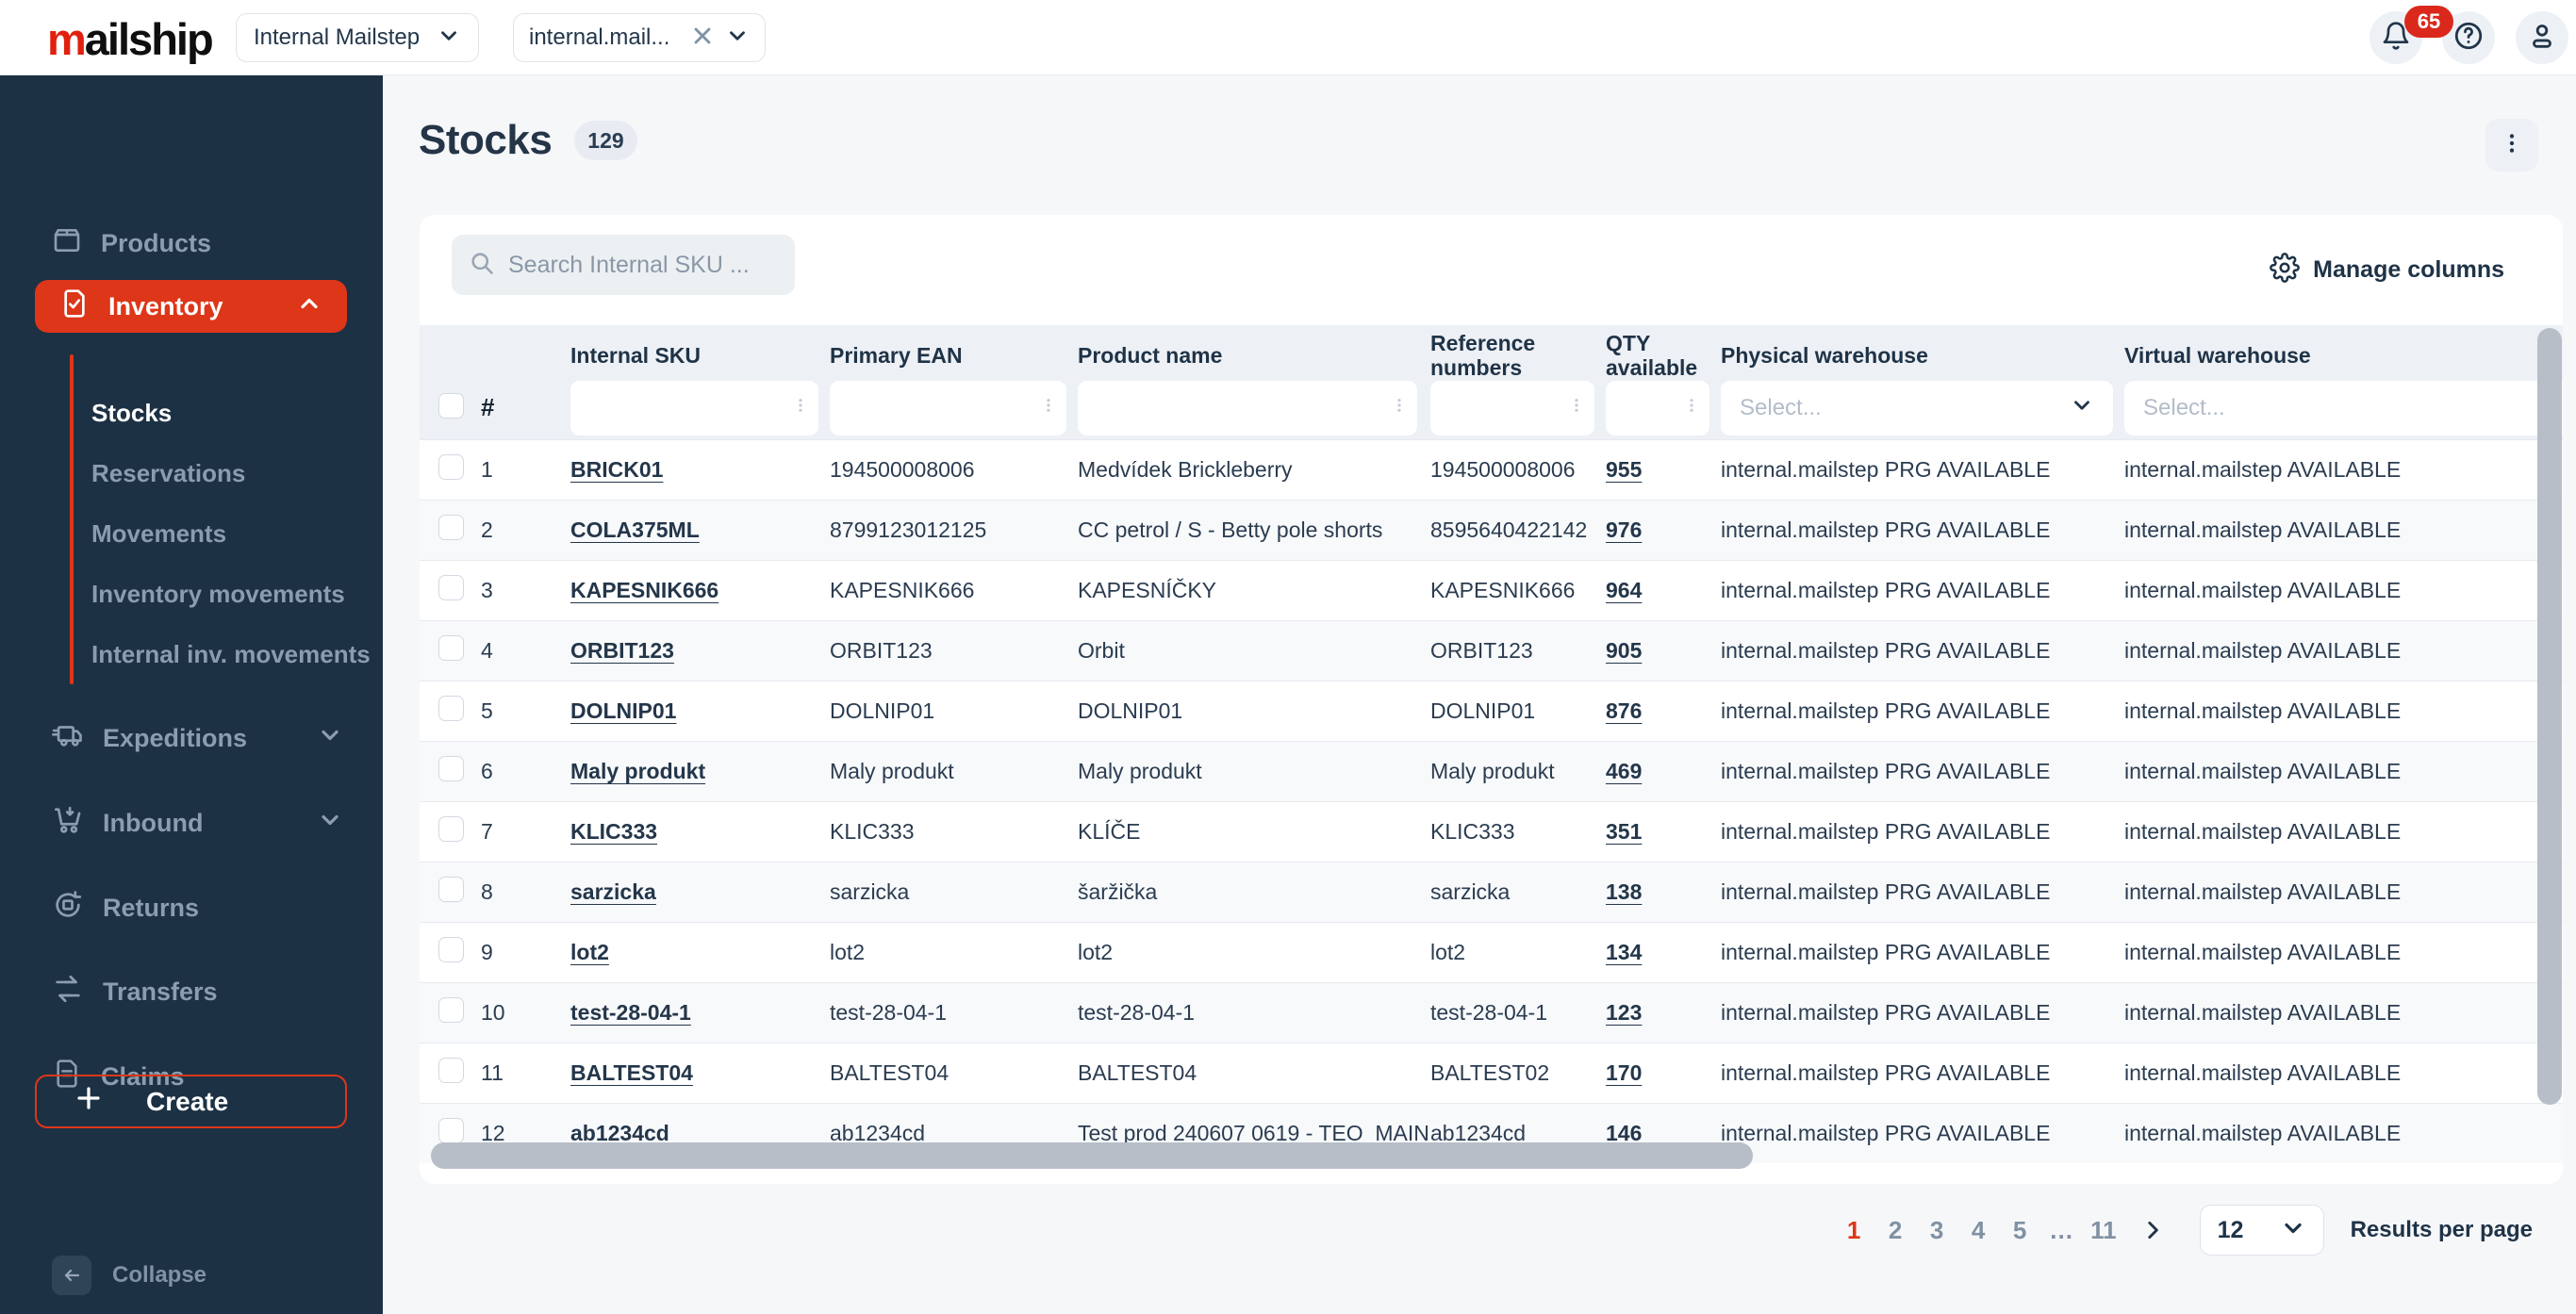 This screenshot has width=2576, height=1314. What do you see at coordinates (694, 407) in the screenshot?
I see `filter-internal-sku-input` at bounding box center [694, 407].